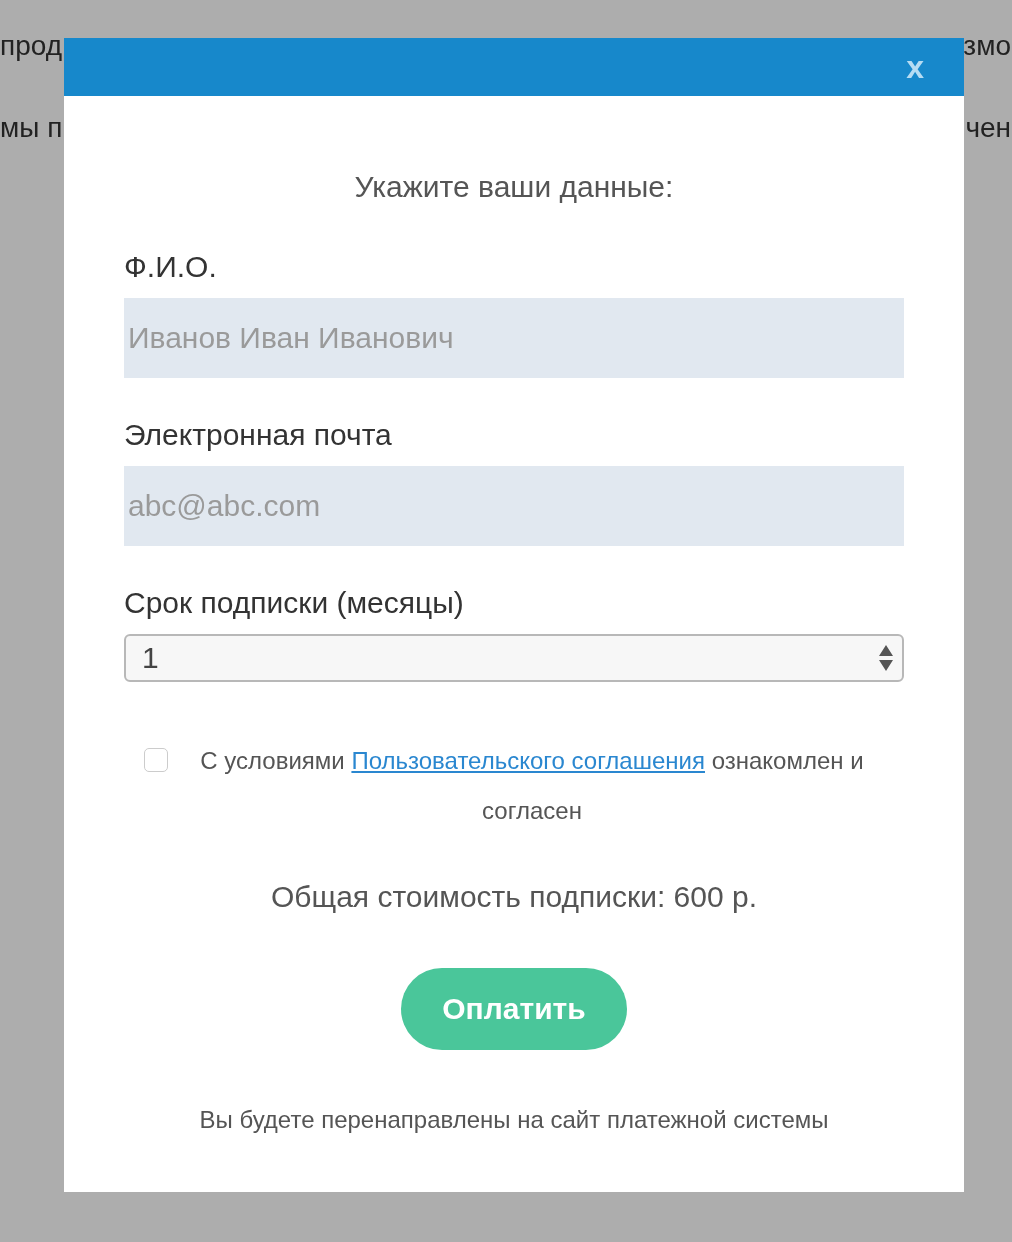  I want to click on number-spinner: 1, so click(514, 658).